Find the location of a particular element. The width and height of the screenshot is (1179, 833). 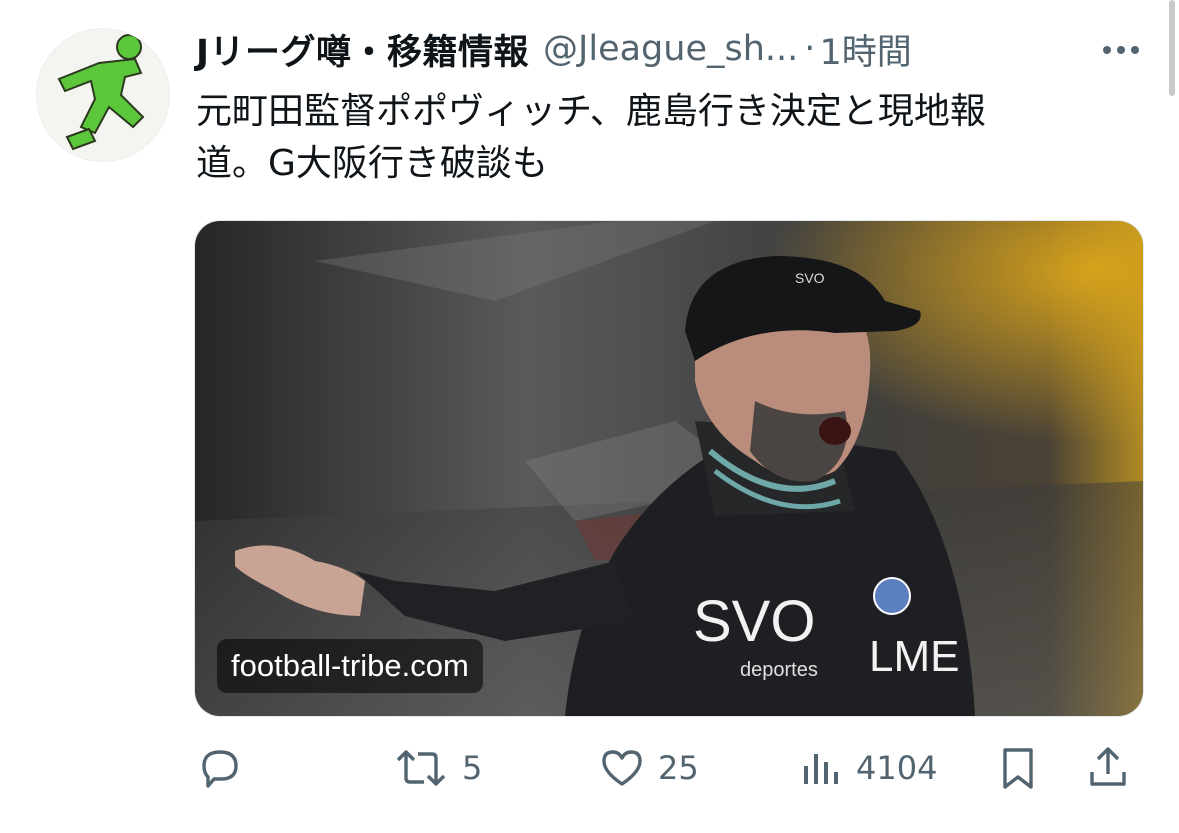

tweet-actions-bar: 5 25 4104 is located at coordinates (671, 768).